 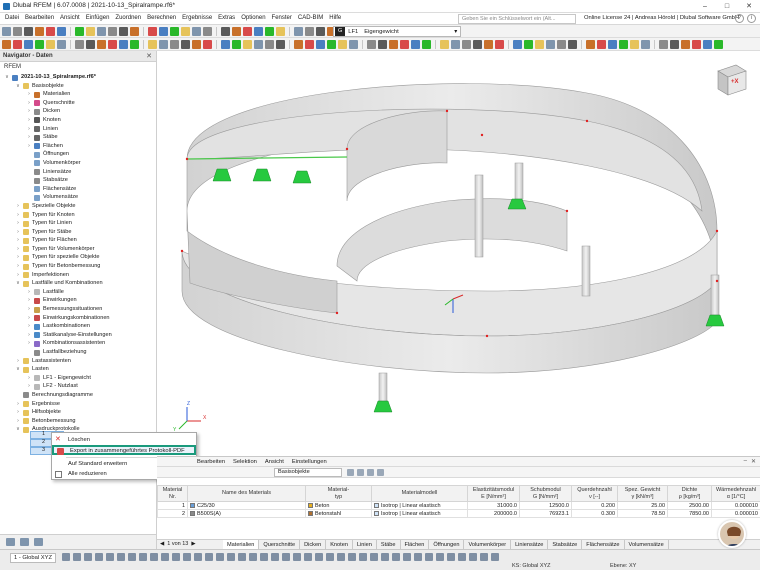 I want to click on tree-item: › Bemessungssituationen, so click(x=78, y=309).